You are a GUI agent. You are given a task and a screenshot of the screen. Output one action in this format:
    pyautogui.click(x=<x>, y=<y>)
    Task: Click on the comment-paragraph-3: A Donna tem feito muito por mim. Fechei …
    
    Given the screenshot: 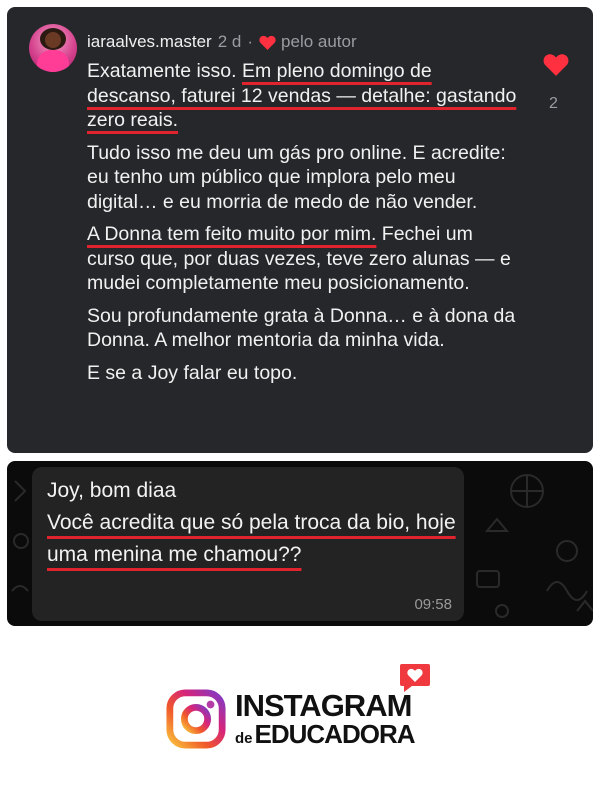 What is the action you would take?
    pyautogui.click(x=302, y=259)
    